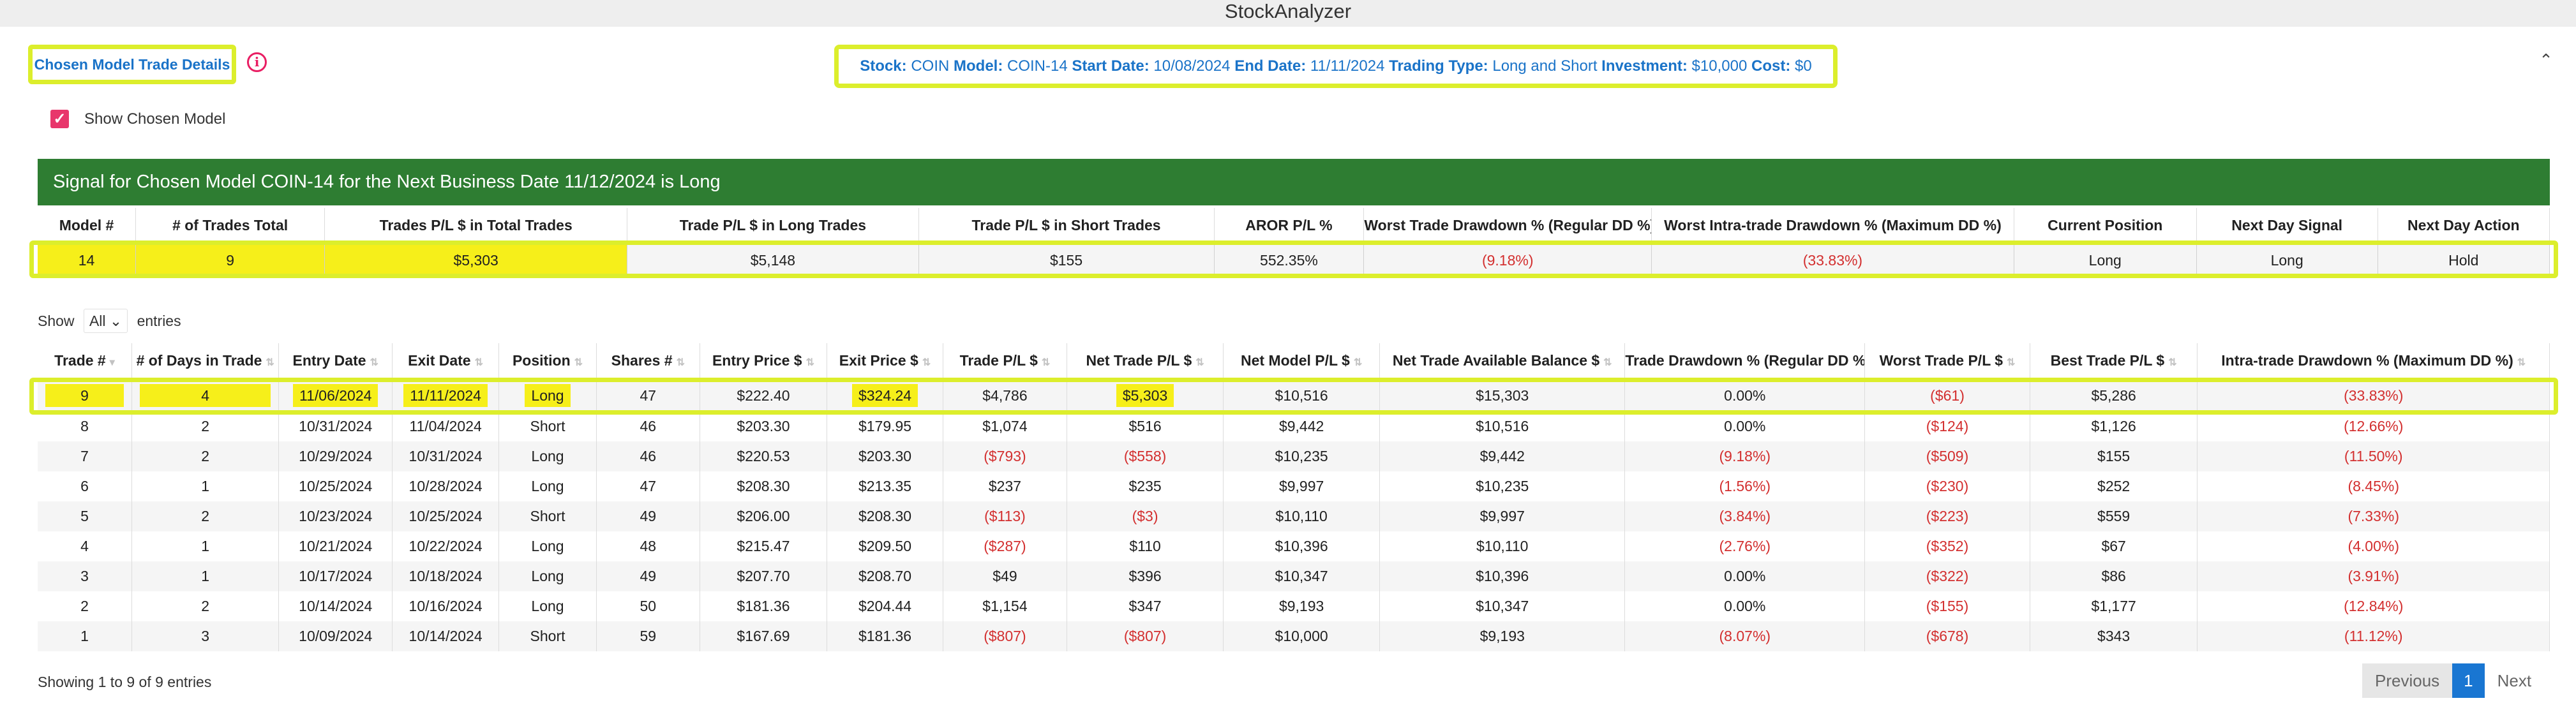 The width and height of the screenshot is (2576, 710). Describe the element at coordinates (446, 636) in the screenshot. I see `table-cell: 10/14/2024` at that location.